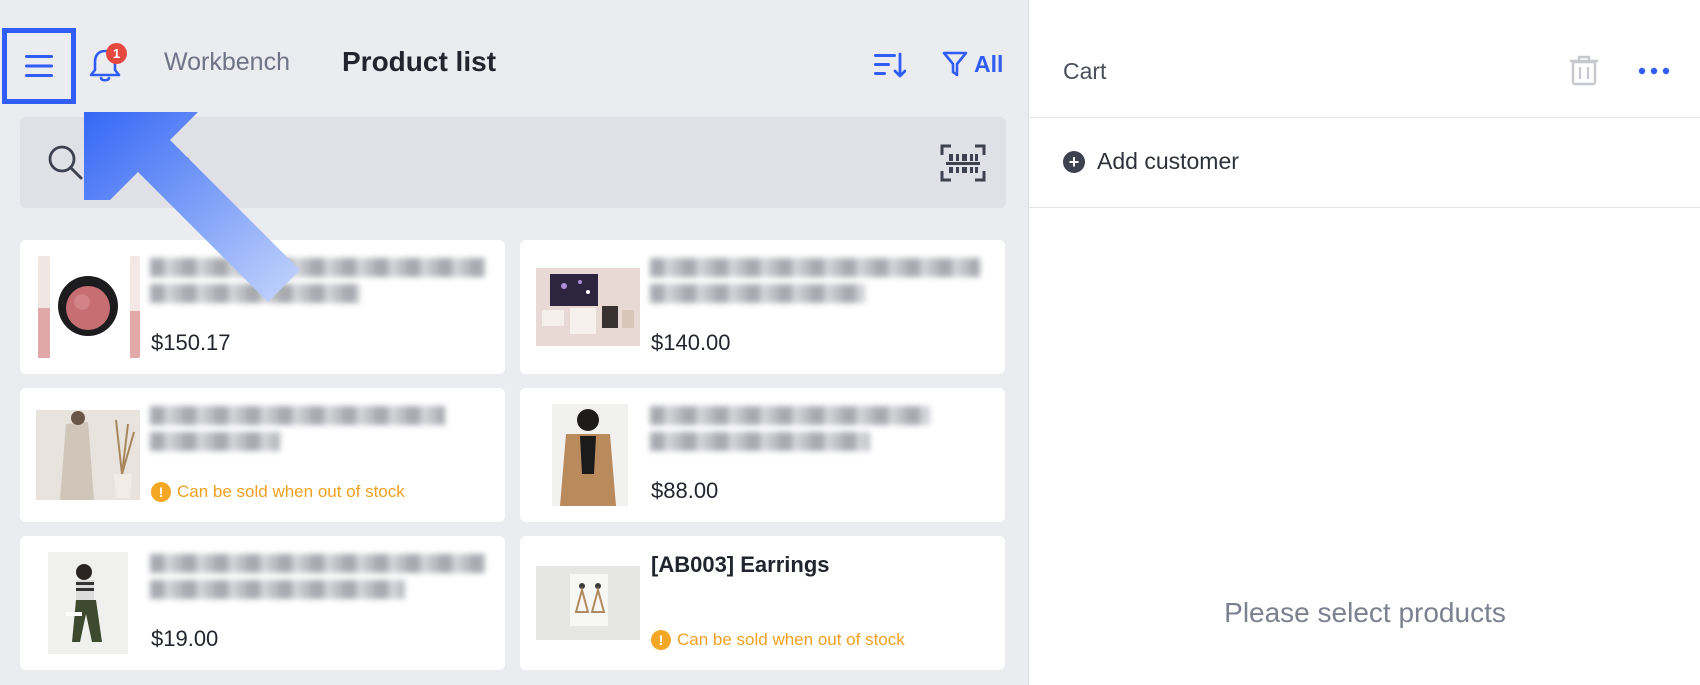 This screenshot has height=685, width=1700. What do you see at coordinates (1584, 70) in the screenshot?
I see `trash-icon` at bounding box center [1584, 70].